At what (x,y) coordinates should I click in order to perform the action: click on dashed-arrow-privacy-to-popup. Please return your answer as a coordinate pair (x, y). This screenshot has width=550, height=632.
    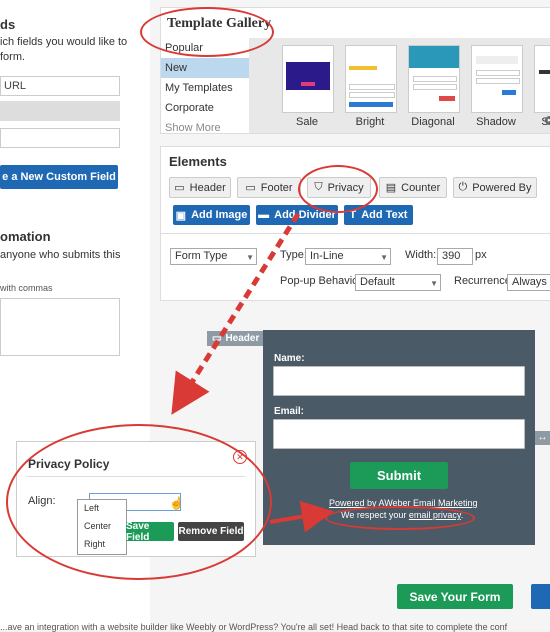
    Looking at the image, I should click on (236, 313).